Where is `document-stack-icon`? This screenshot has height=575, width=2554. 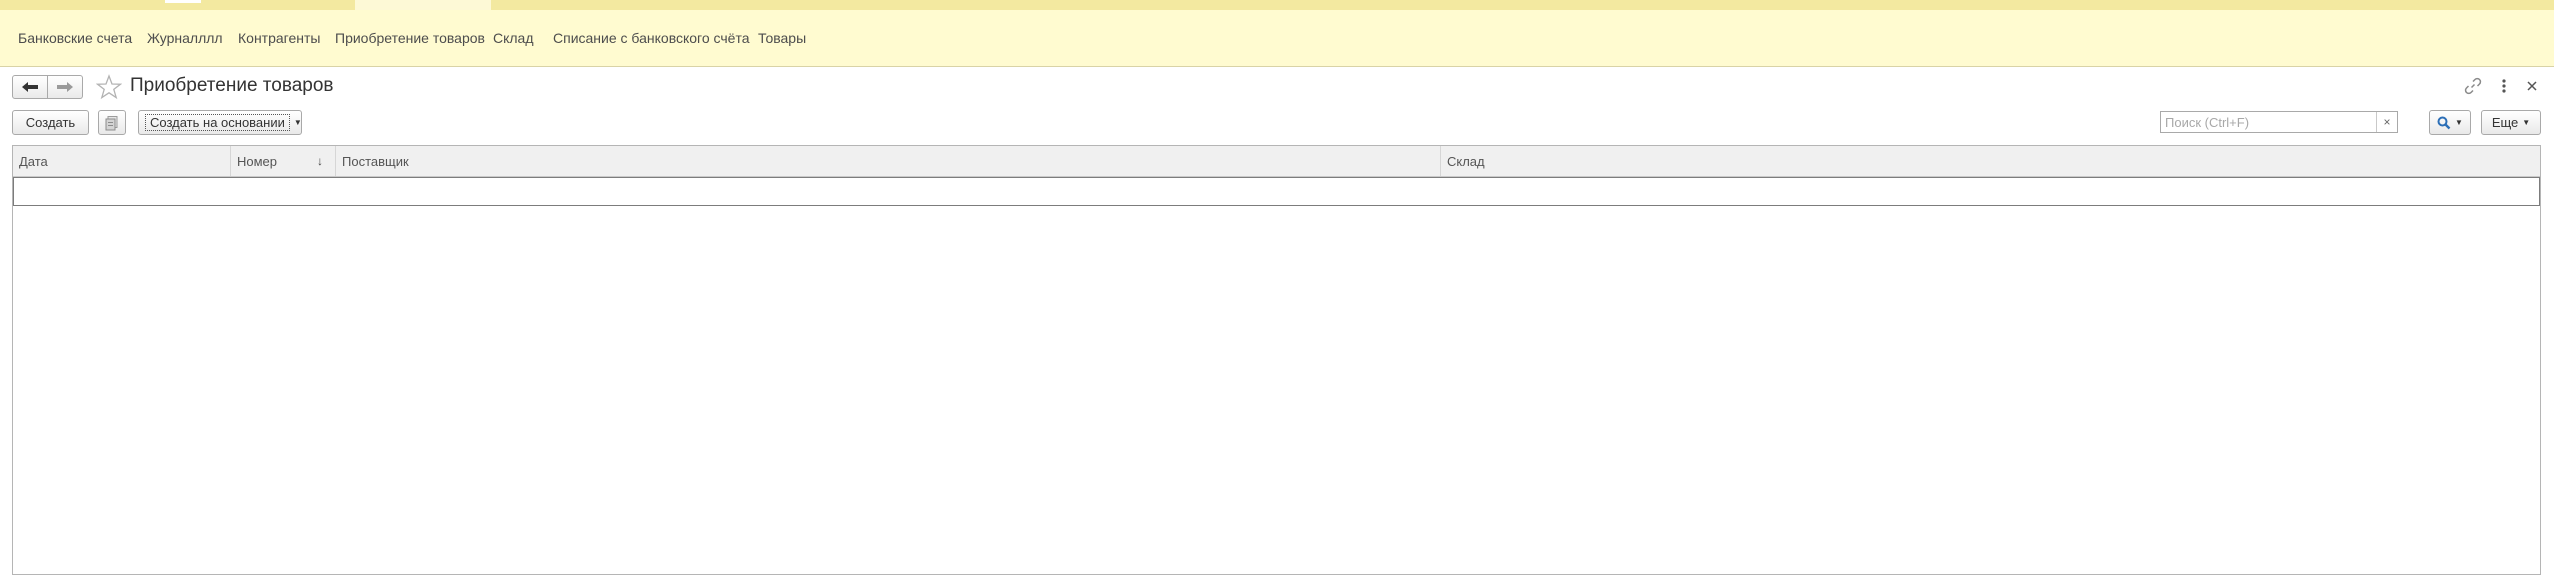 document-stack-icon is located at coordinates (111, 122).